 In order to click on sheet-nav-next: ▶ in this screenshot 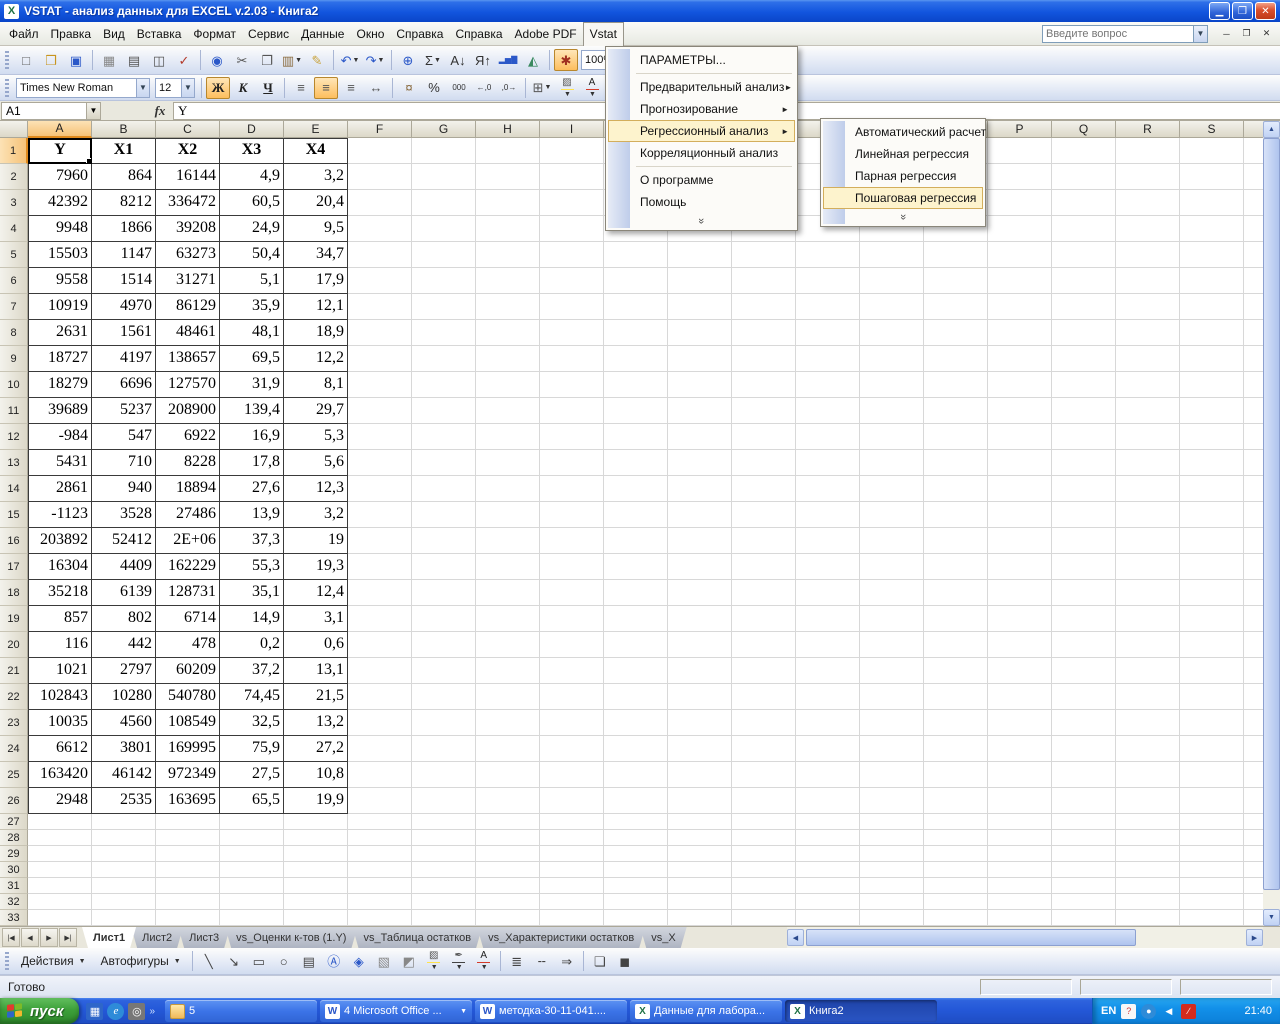, I will do `click(49, 937)`.